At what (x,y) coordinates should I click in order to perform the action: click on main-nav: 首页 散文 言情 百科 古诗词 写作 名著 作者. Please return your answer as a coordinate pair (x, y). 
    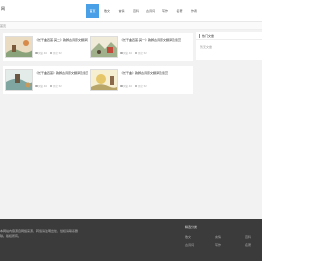
    Looking at the image, I should click on (144, 11).